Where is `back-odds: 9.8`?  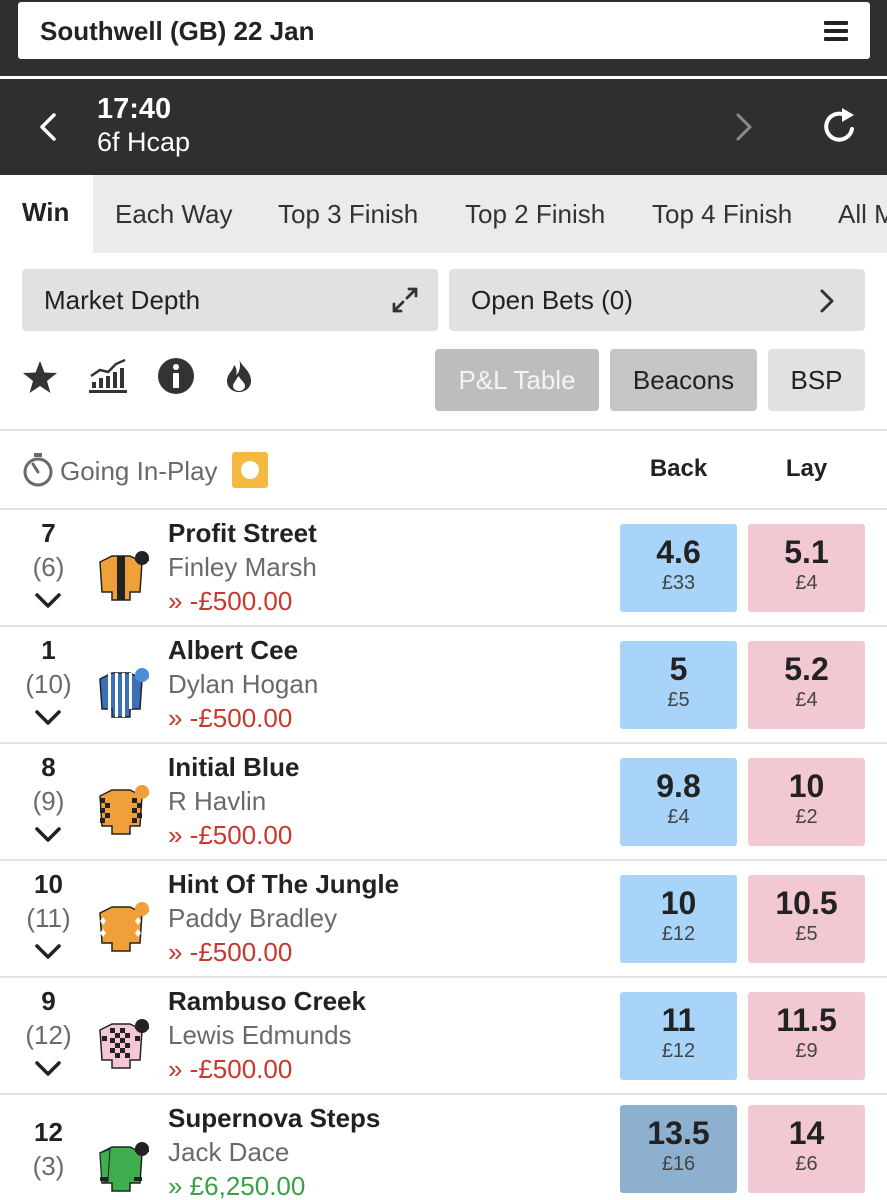
back-odds: 9.8 is located at coordinates (678, 786).